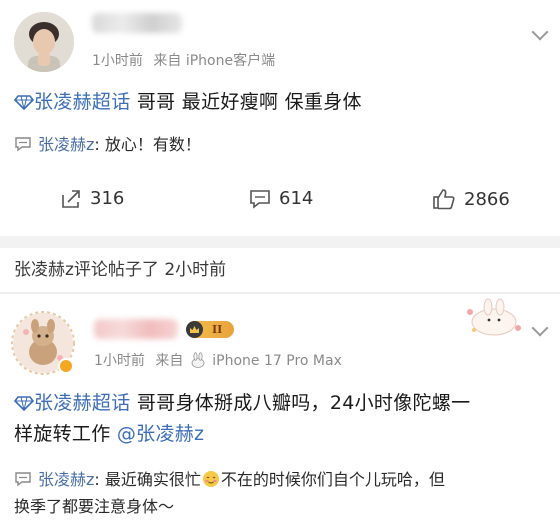  I want to click on comment-line: 张凌赫z: 最近确实很忙 不在的时候你们自个儿玩哈，但, so click(229, 479).